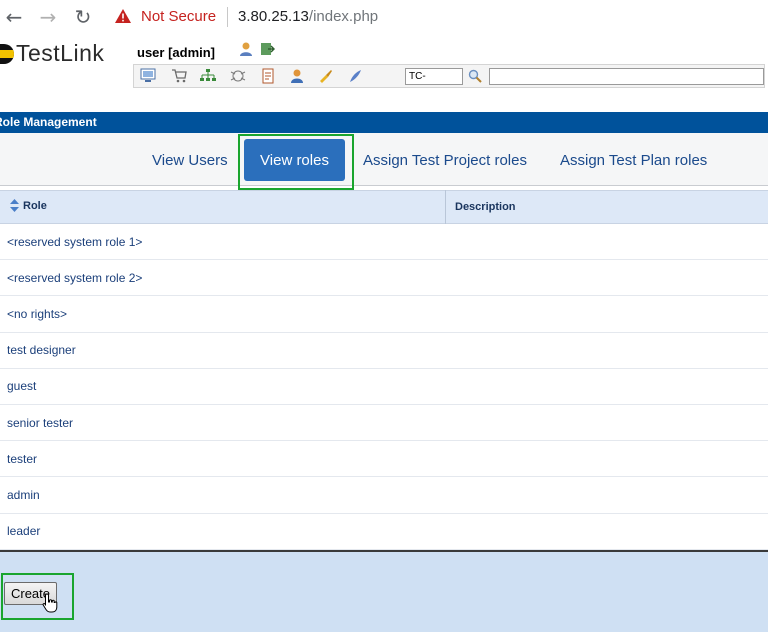  I want to click on logo-mark-icon, so click(7, 53).